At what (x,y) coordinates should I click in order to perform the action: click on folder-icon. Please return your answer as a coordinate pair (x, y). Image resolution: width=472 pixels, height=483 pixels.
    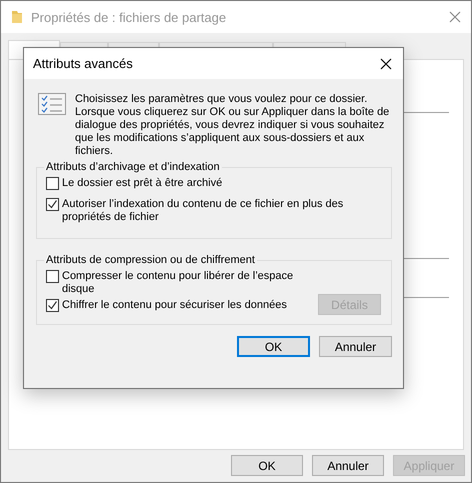
    Looking at the image, I should click on (17, 17).